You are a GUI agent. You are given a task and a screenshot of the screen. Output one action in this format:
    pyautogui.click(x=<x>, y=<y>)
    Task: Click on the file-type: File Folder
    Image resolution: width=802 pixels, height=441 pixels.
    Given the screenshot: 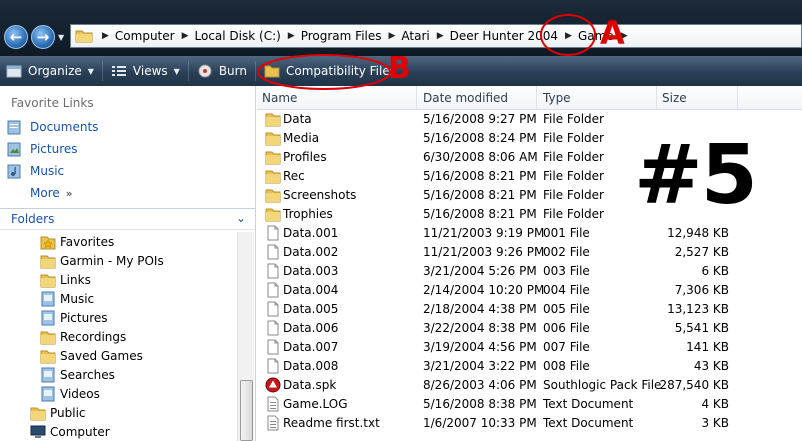 What is the action you would take?
    pyautogui.click(x=573, y=119)
    